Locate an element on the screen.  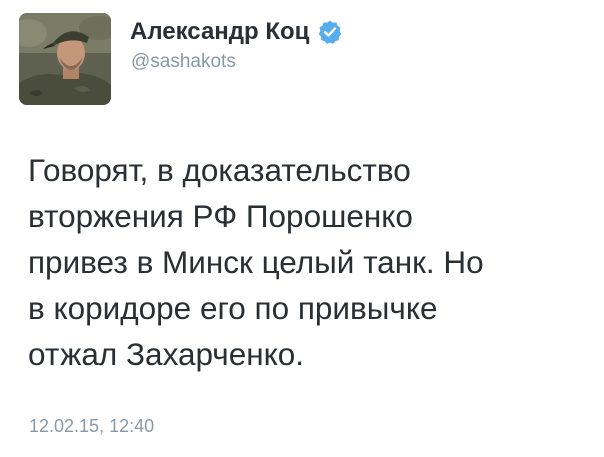
tweet-text-line: Говорят, в доказательство is located at coordinates (219, 170).